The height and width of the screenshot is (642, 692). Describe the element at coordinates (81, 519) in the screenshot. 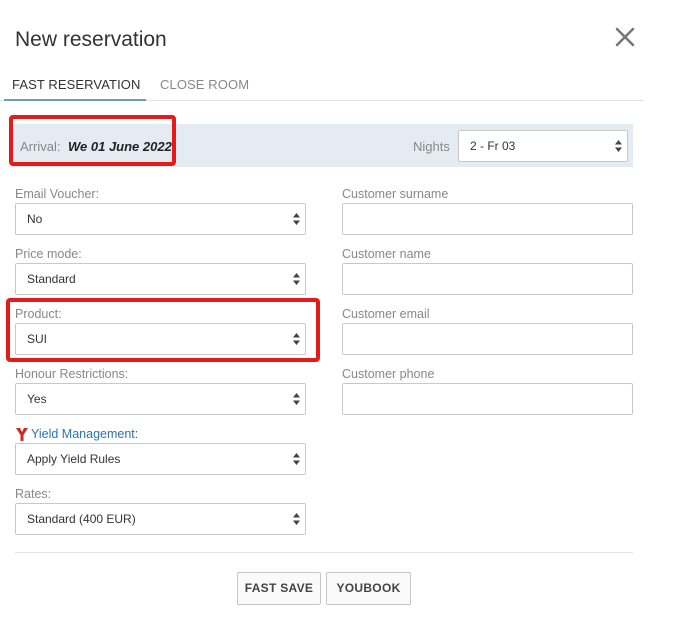

I see `rates-value: Standard (400 EUR)` at that location.